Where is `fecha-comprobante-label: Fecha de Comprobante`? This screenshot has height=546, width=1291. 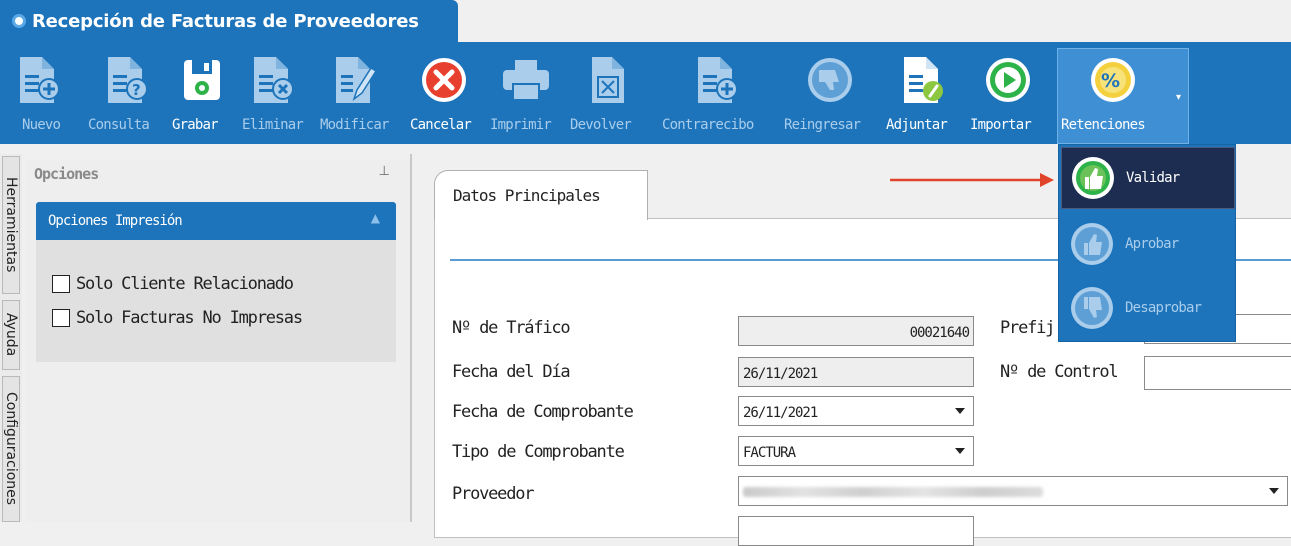 fecha-comprobante-label: Fecha de Comprobante is located at coordinates (543, 412).